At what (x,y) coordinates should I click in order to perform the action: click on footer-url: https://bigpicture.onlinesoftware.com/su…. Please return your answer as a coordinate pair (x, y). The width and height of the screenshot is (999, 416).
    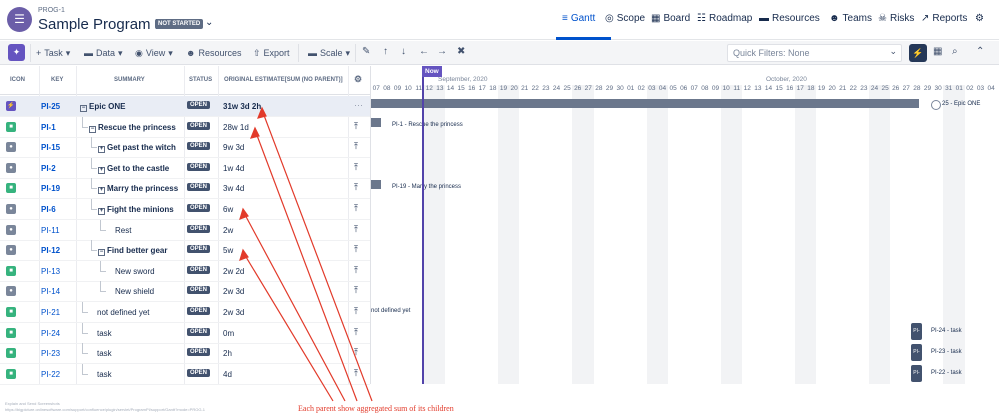
    Looking at the image, I should click on (105, 409).